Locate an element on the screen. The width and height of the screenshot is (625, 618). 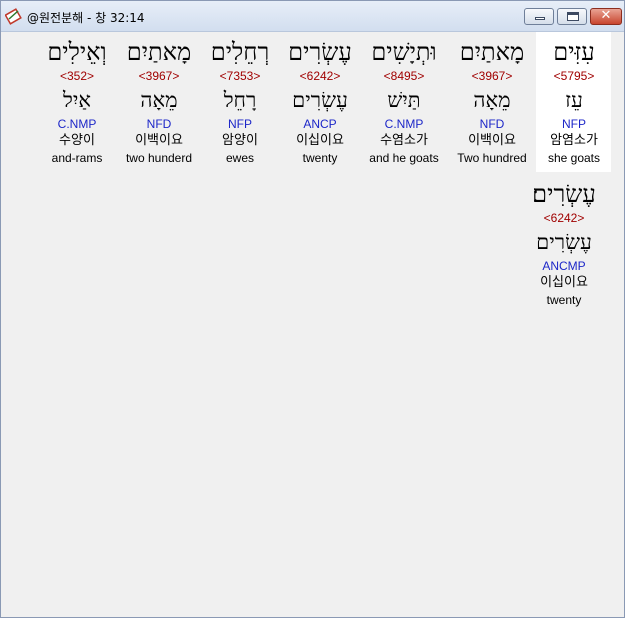
hebrew-word: עִזִּים is located at coordinates (574, 52).